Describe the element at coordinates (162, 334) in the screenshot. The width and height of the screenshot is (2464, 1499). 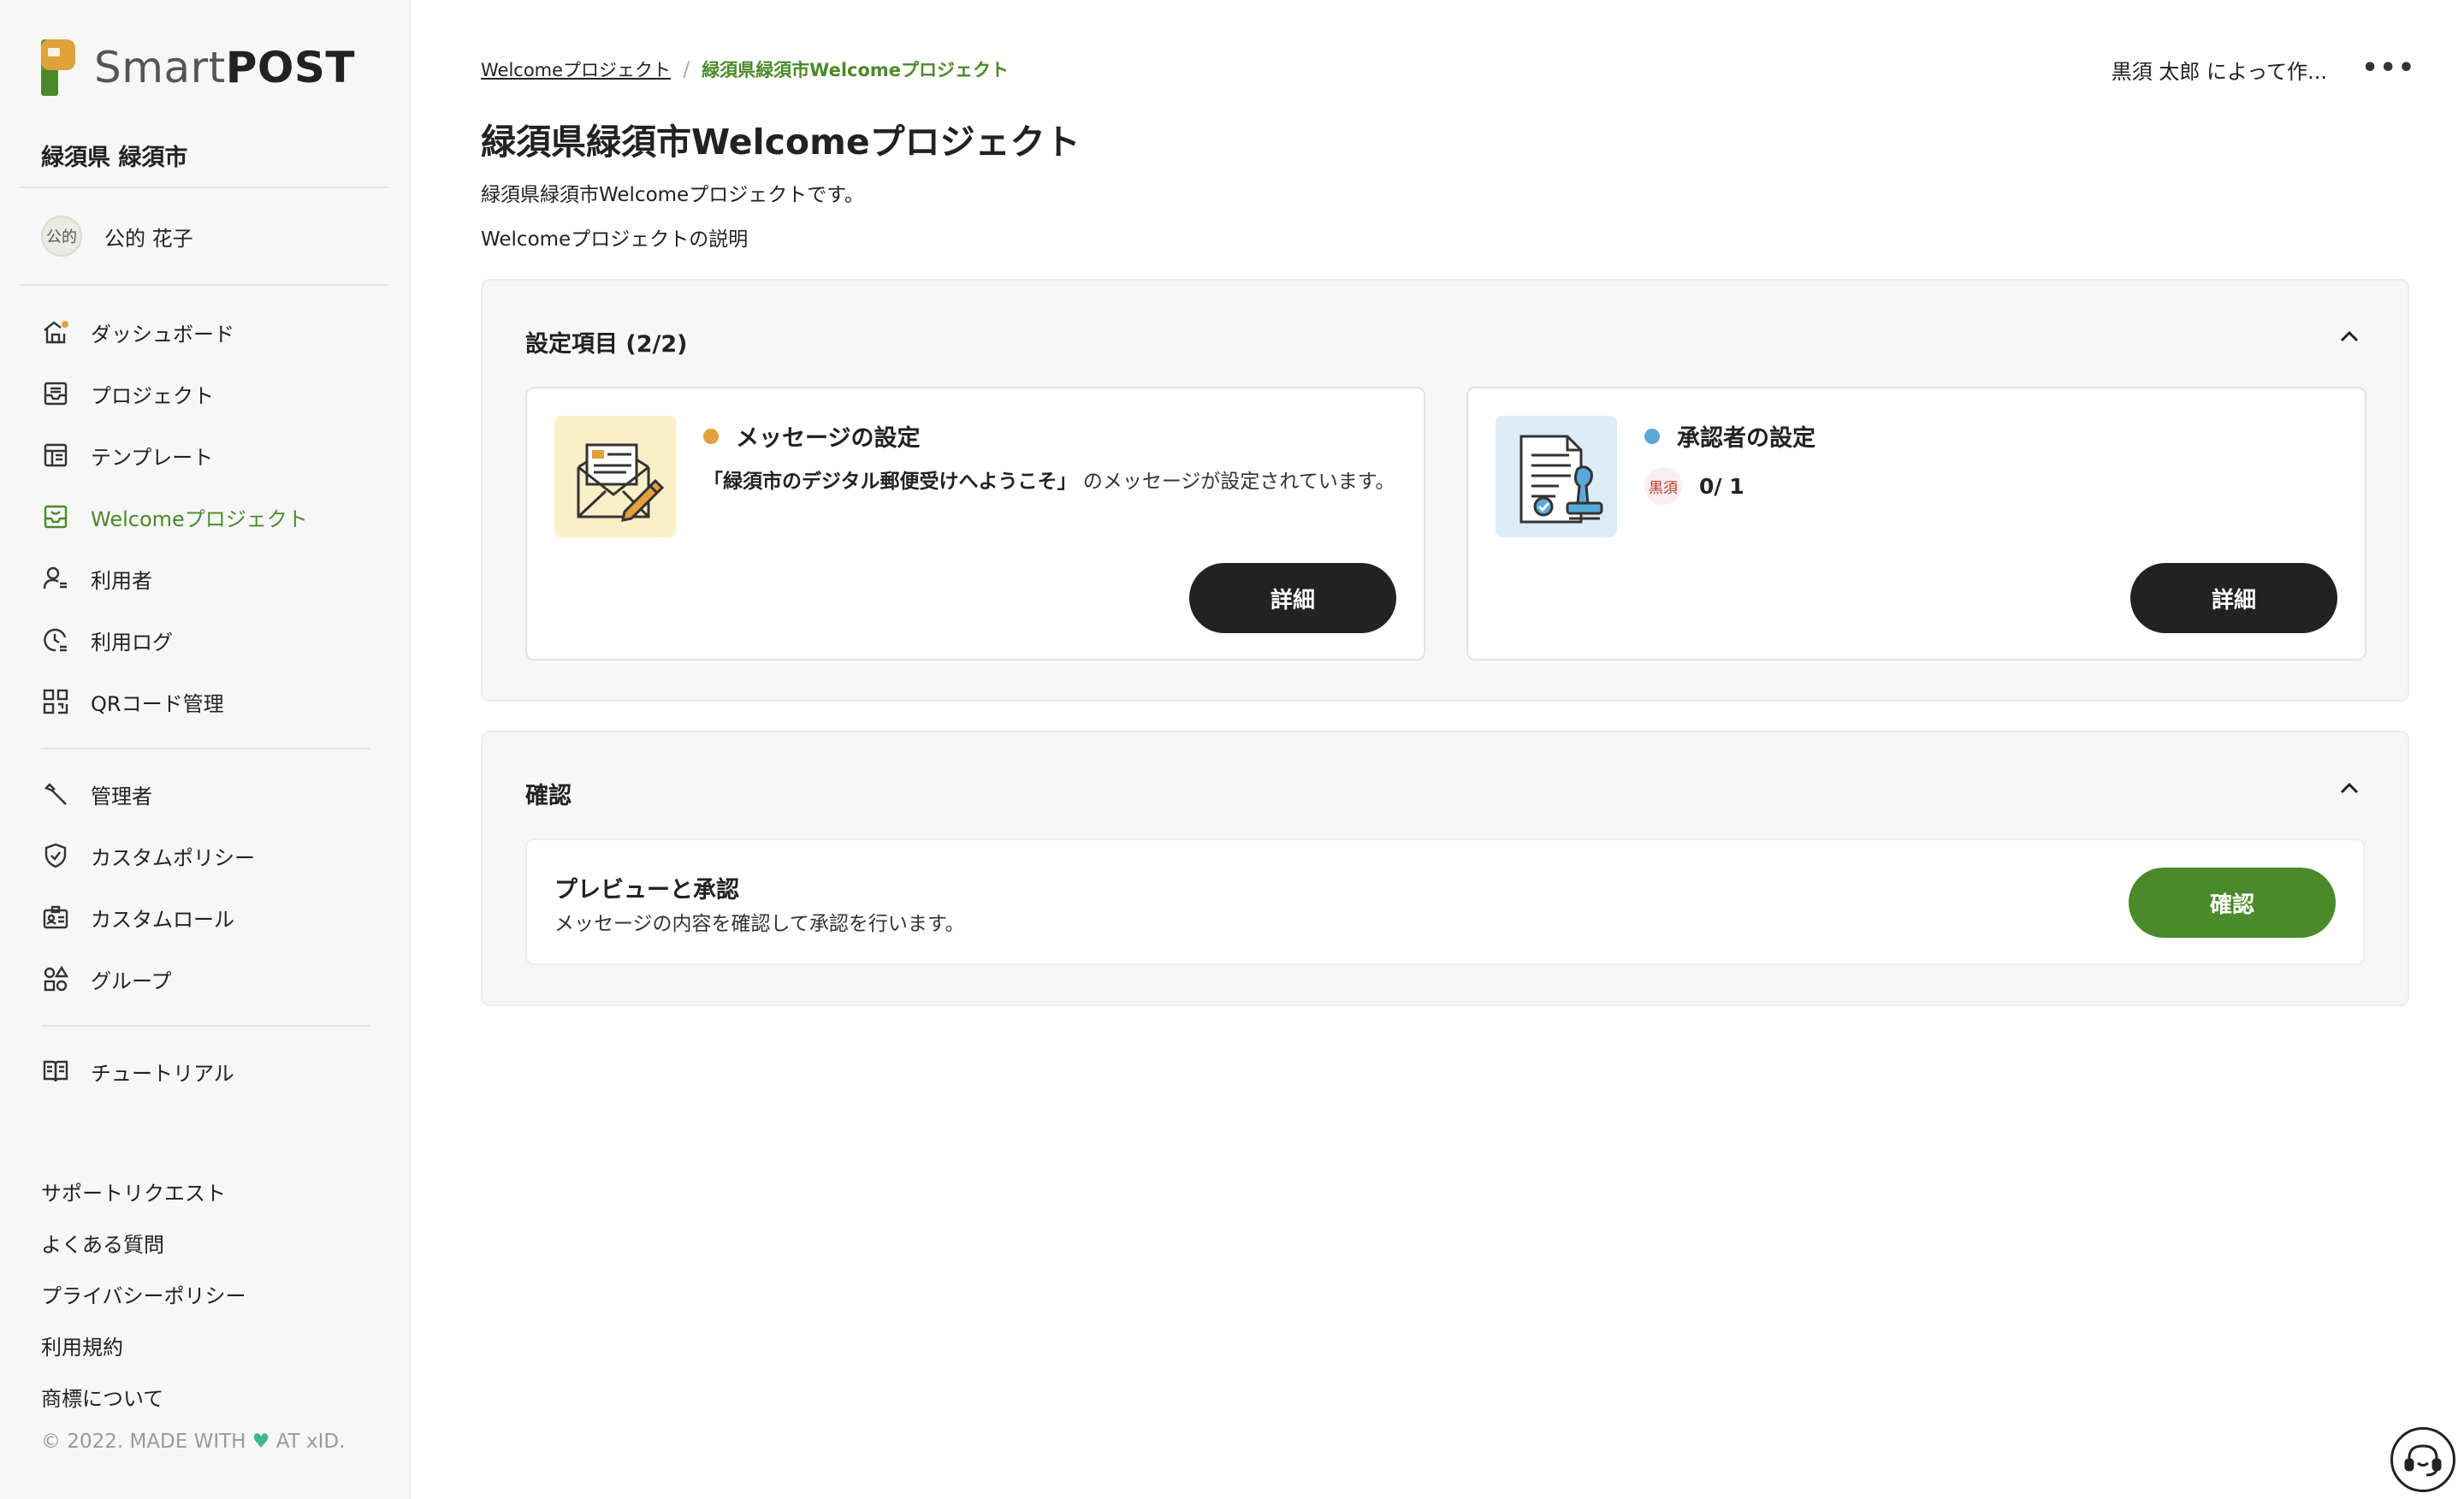
I see `sidebar-item-label: ダッシュボード` at that location.